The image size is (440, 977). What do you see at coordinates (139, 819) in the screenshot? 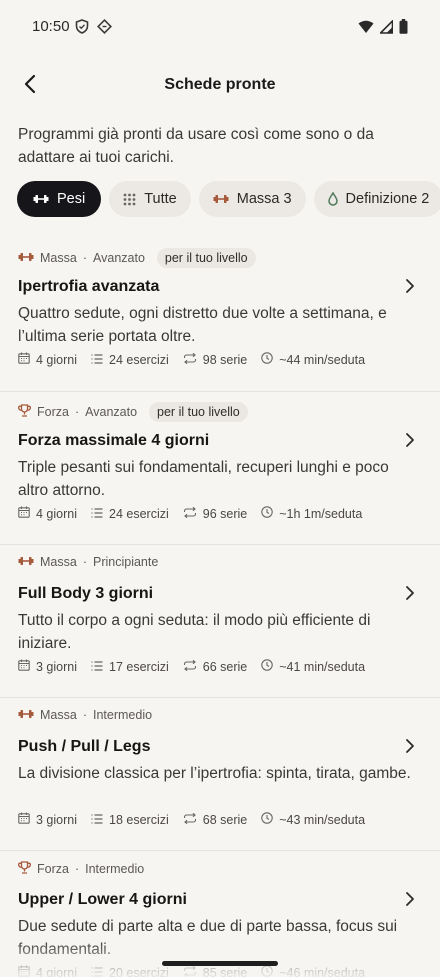
I see `card-exercises: 18 esercizi` at bounding box center [139, 819].